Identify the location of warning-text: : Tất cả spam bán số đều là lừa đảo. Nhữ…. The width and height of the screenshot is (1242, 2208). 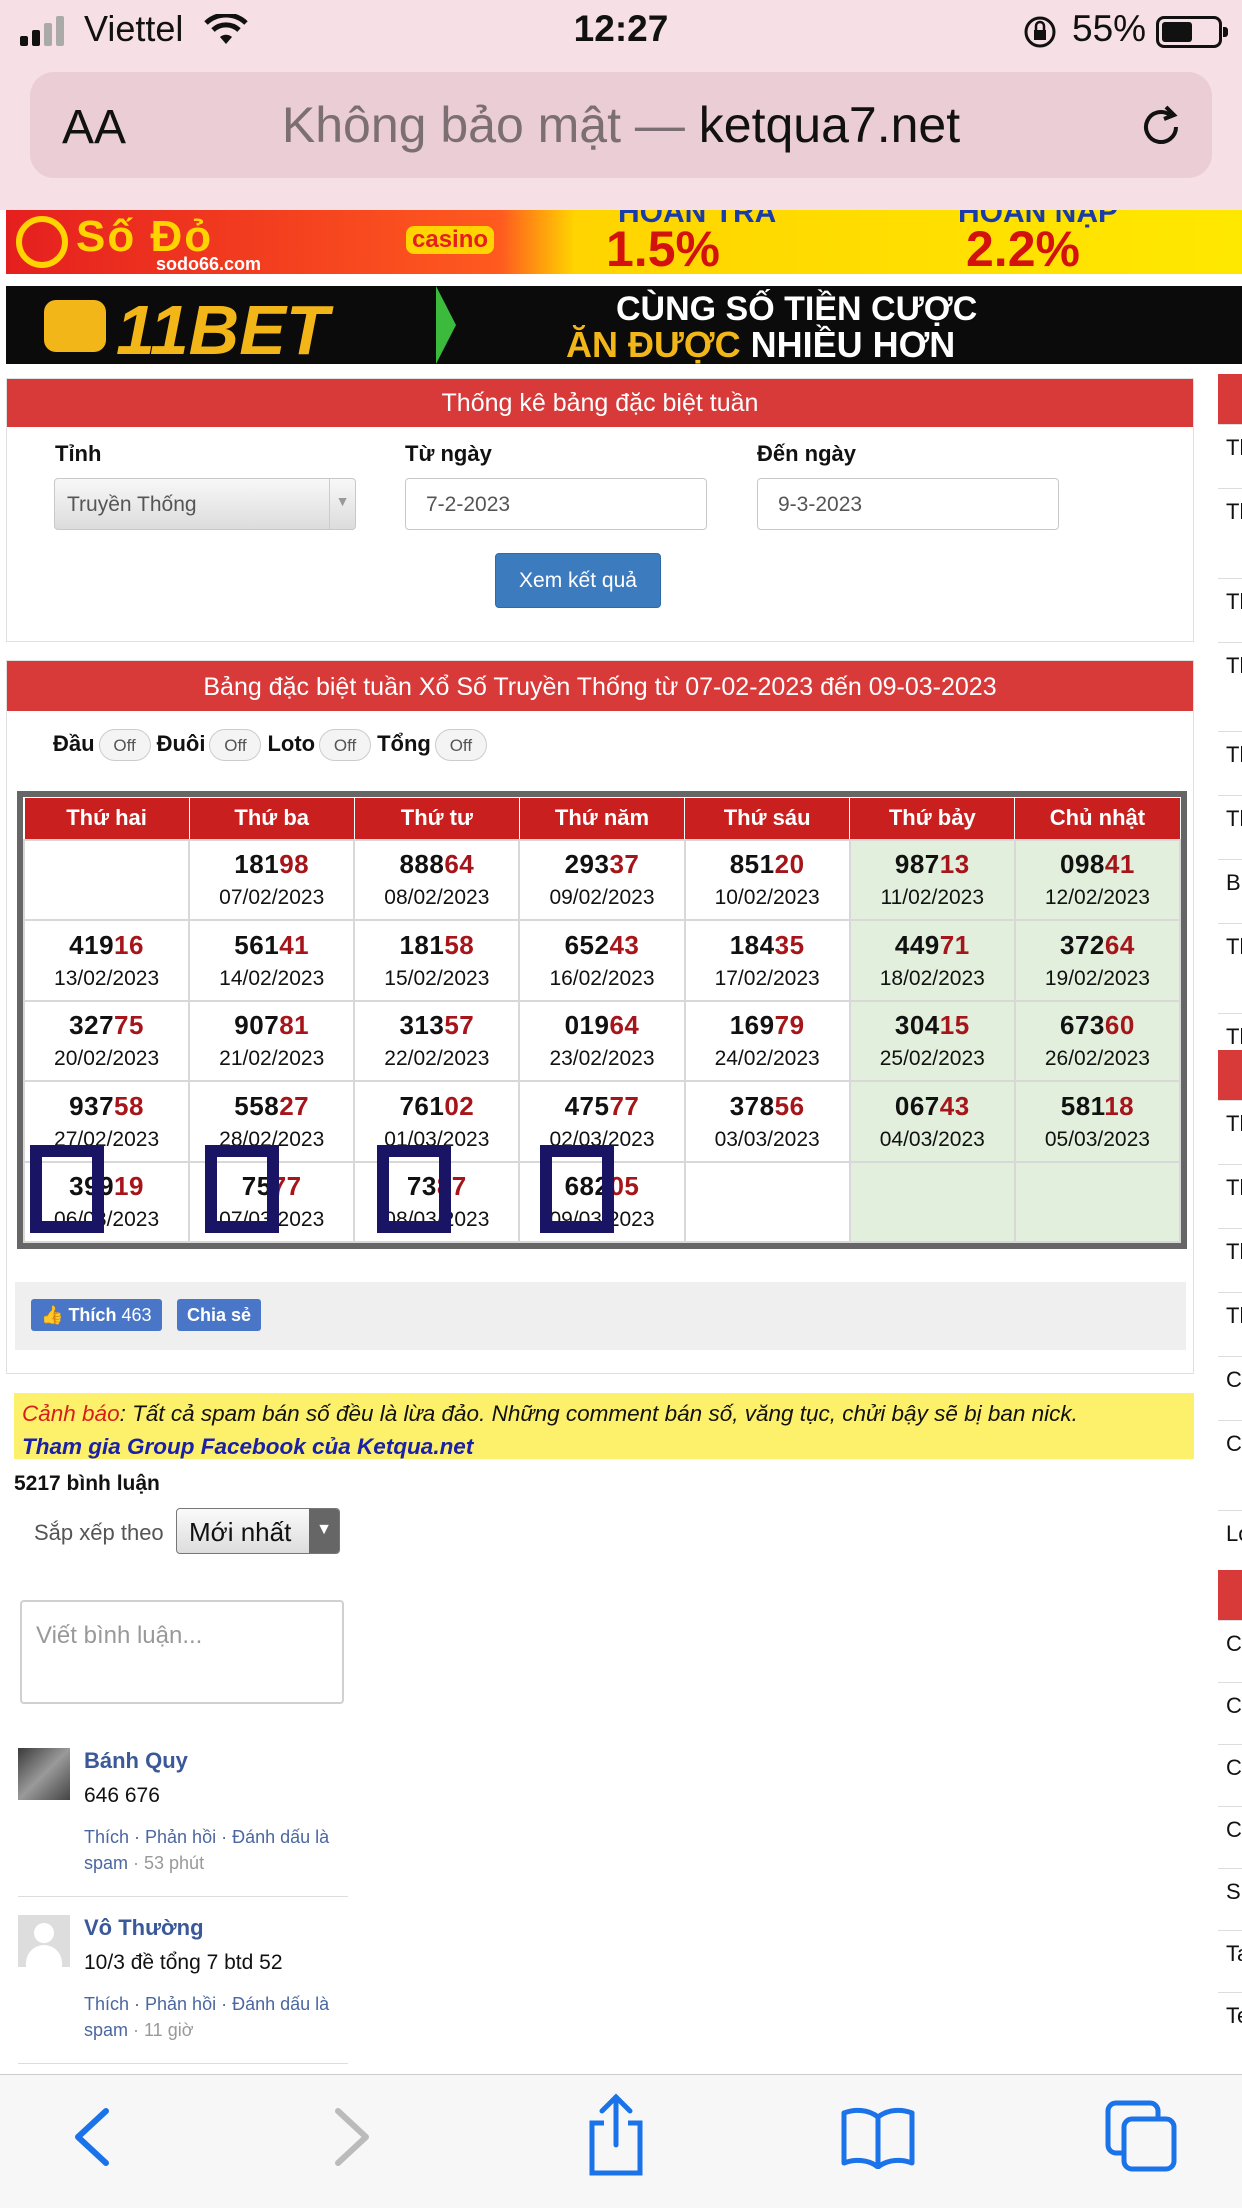
(598, 1413).